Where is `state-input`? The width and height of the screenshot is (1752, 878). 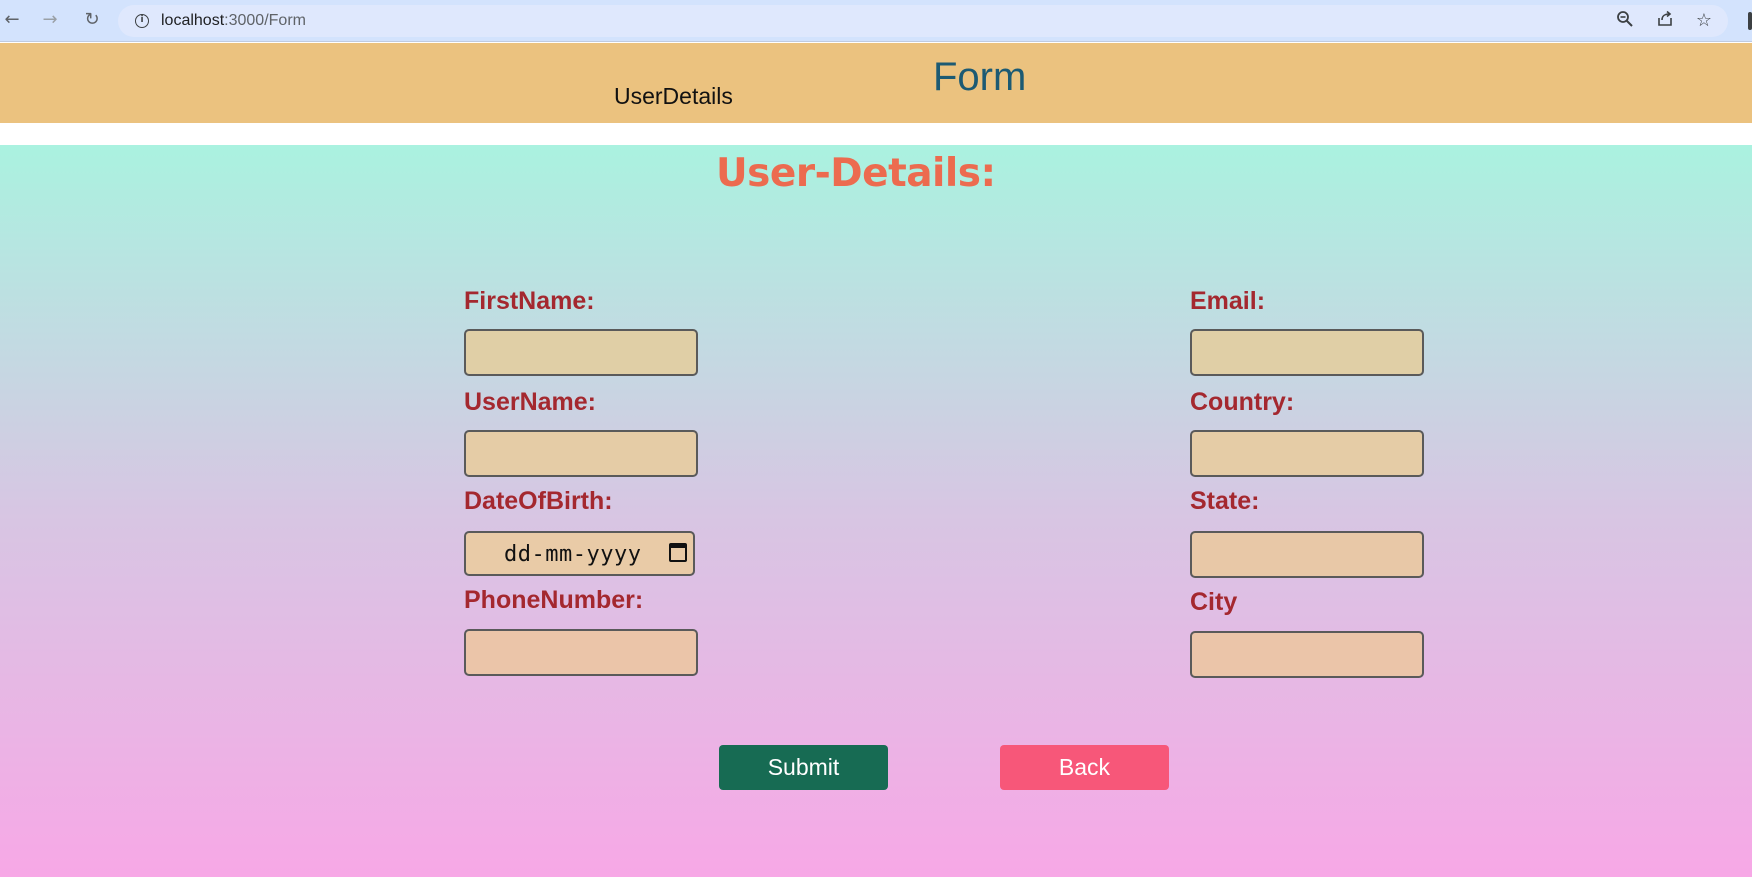 state-input is located at coordinates (1307, 554).